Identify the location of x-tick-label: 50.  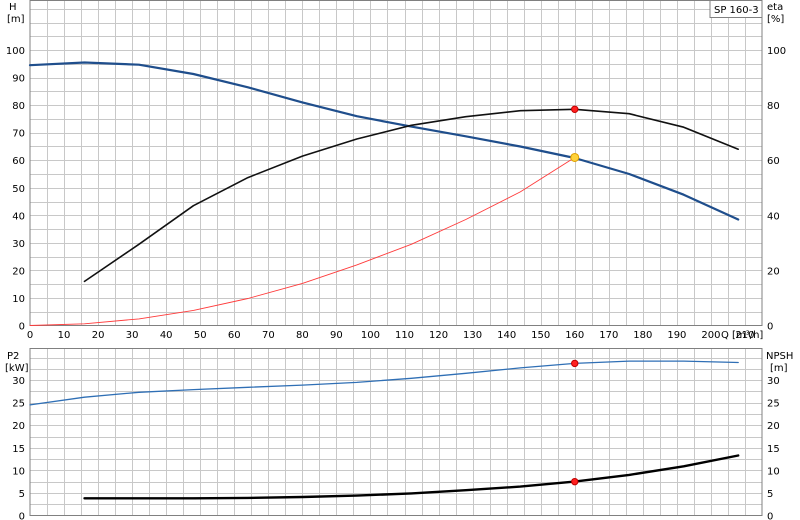
(200, 335).